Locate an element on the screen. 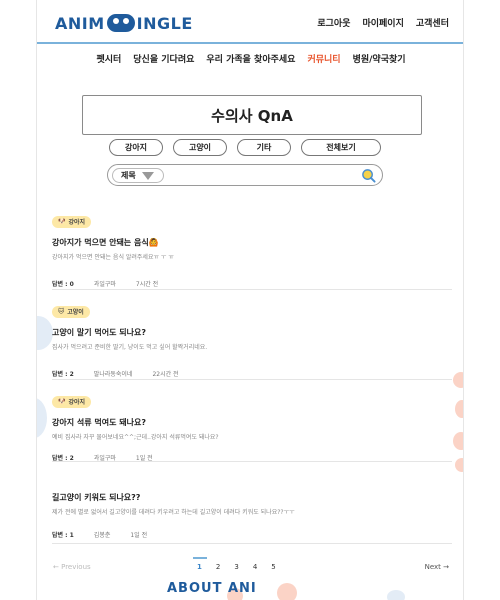  search-bar: 제목 is located at coordinates (245, 175).